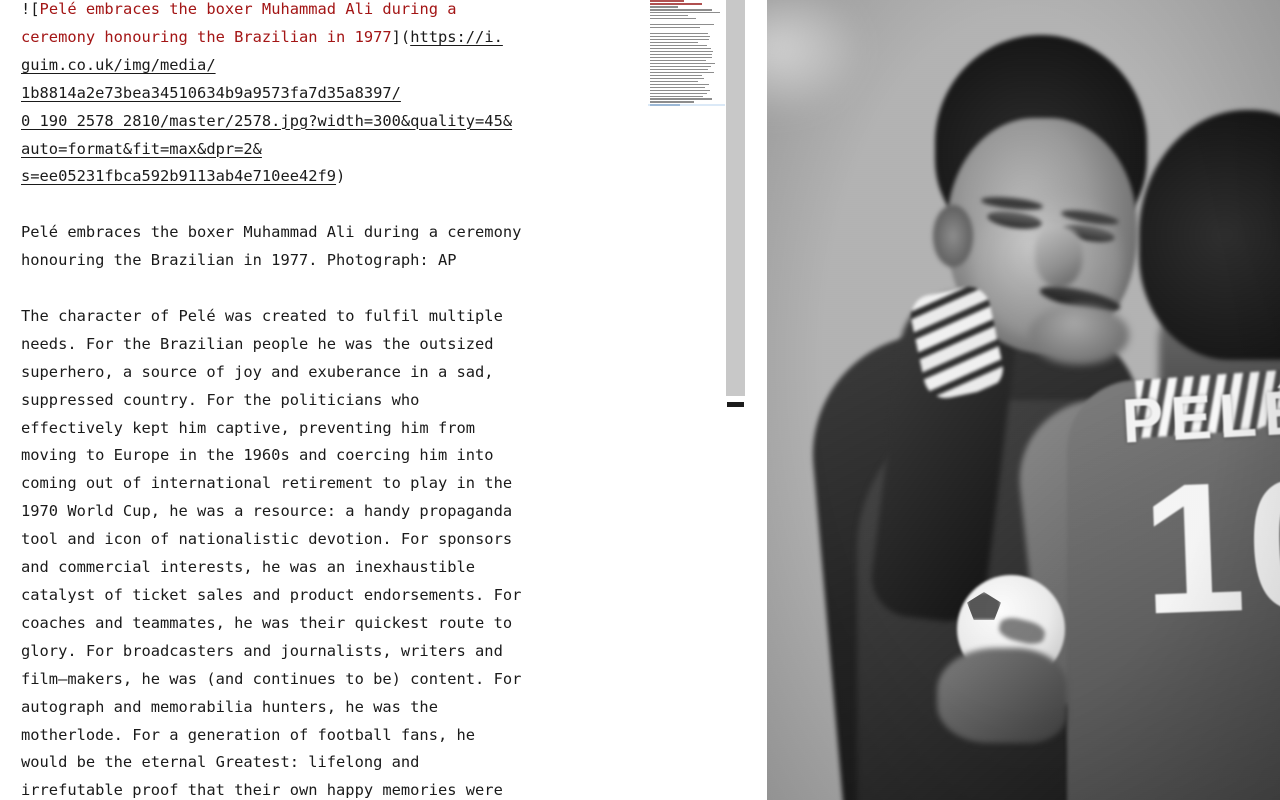 The width and height of the screenshot is (1280, 800). I want to click on markdown-url: https://i., so click(456, 37).